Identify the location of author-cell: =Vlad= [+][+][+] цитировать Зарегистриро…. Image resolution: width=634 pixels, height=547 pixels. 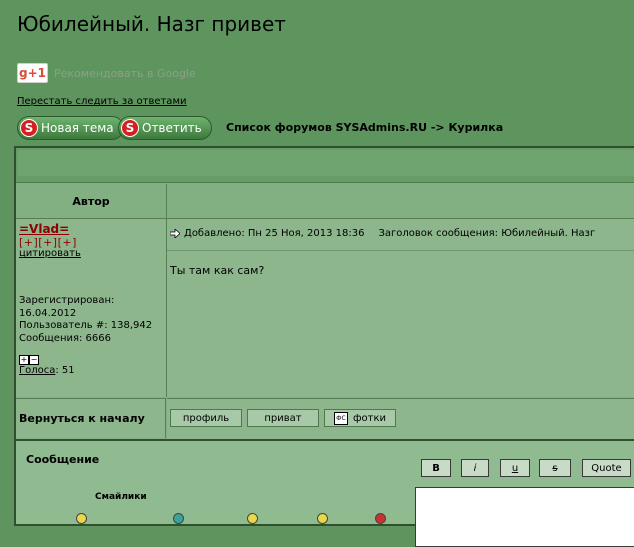
(91, 308).